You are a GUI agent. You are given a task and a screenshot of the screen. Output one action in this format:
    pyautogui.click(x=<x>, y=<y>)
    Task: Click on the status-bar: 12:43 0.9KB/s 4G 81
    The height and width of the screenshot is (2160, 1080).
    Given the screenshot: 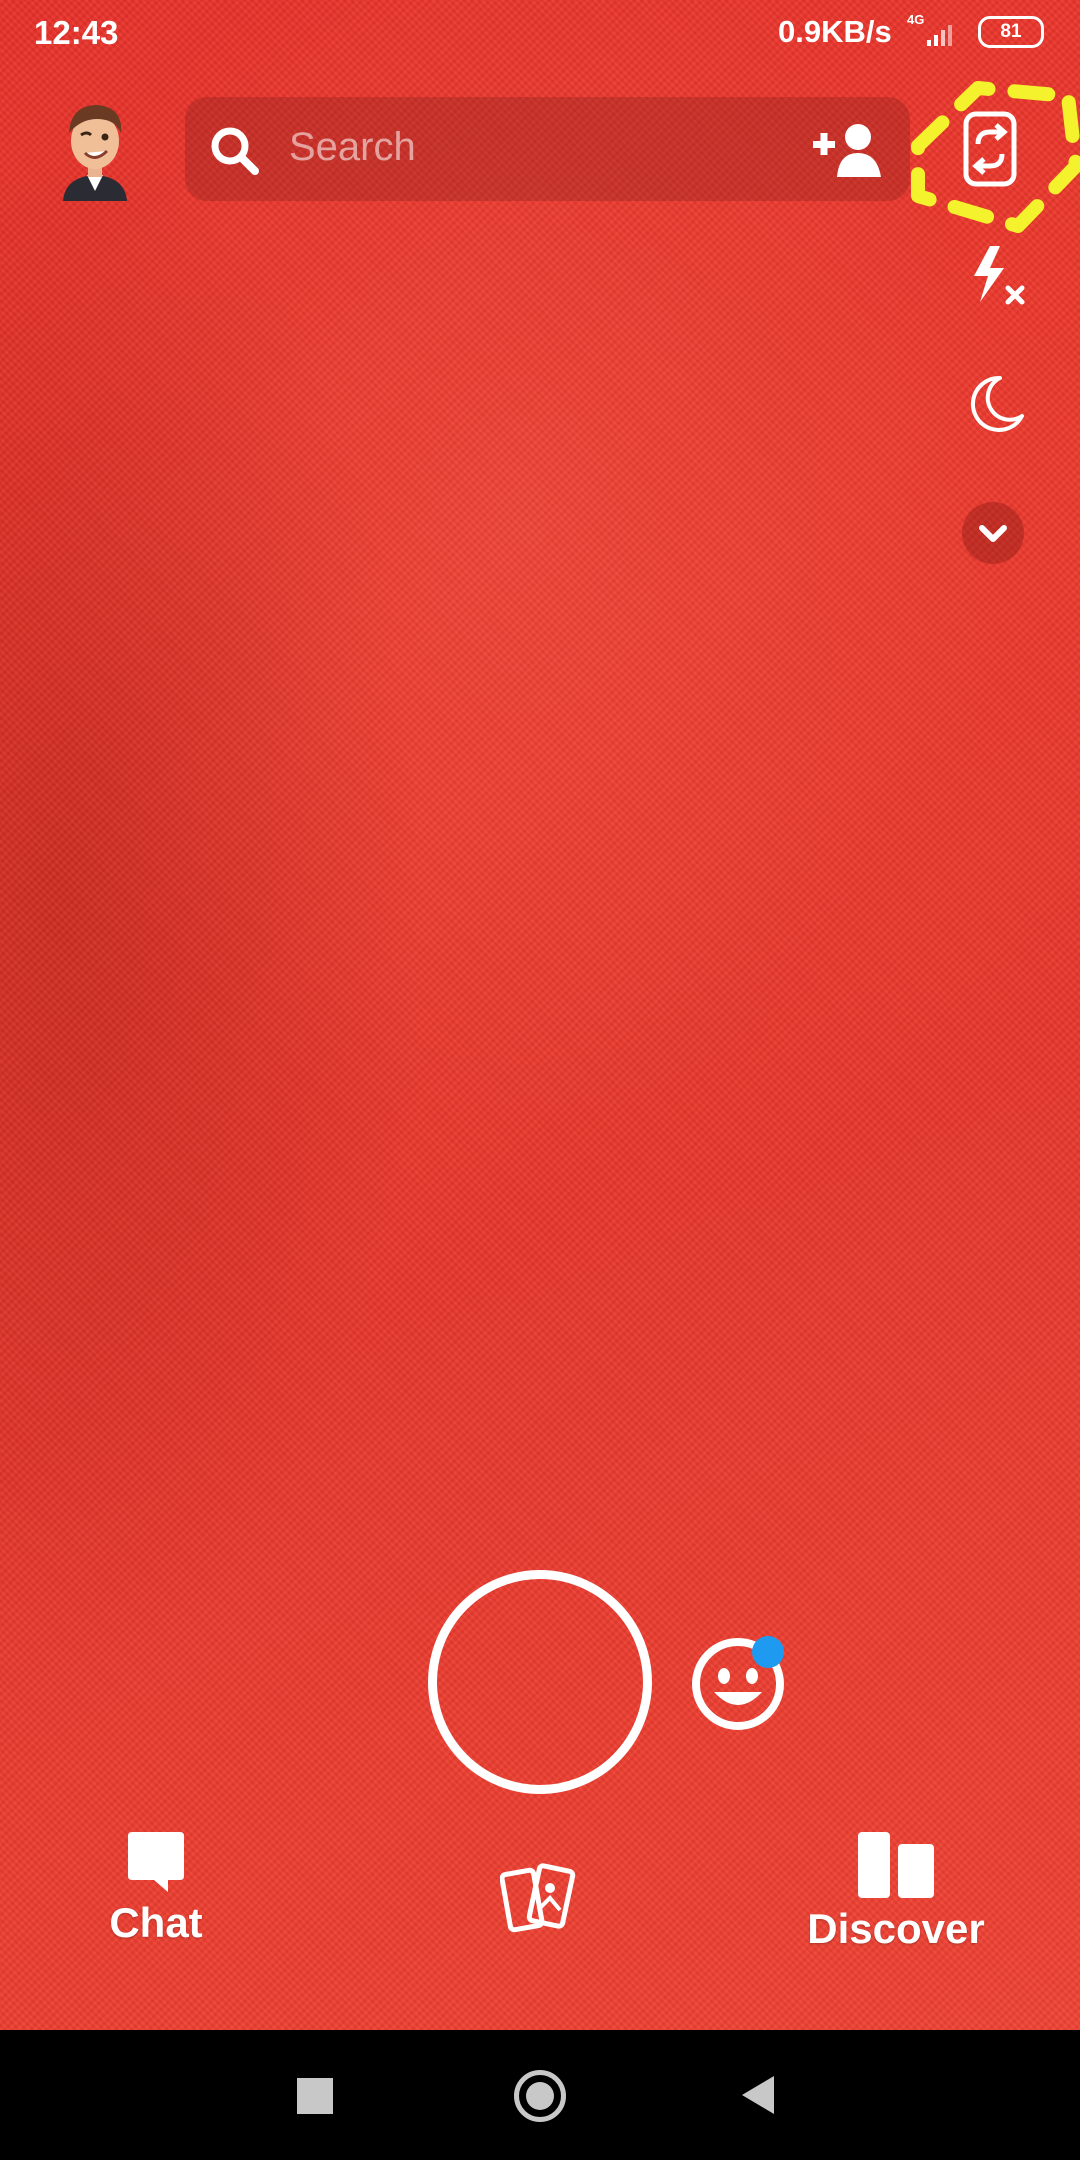 What is the action you would take?
    pyautogui.click(x=540, y=33)
    